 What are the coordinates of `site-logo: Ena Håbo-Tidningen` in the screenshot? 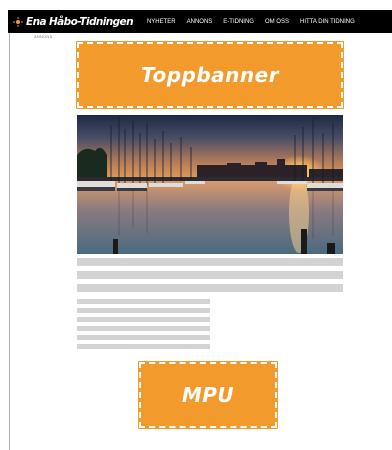 It's located at (73, 21).